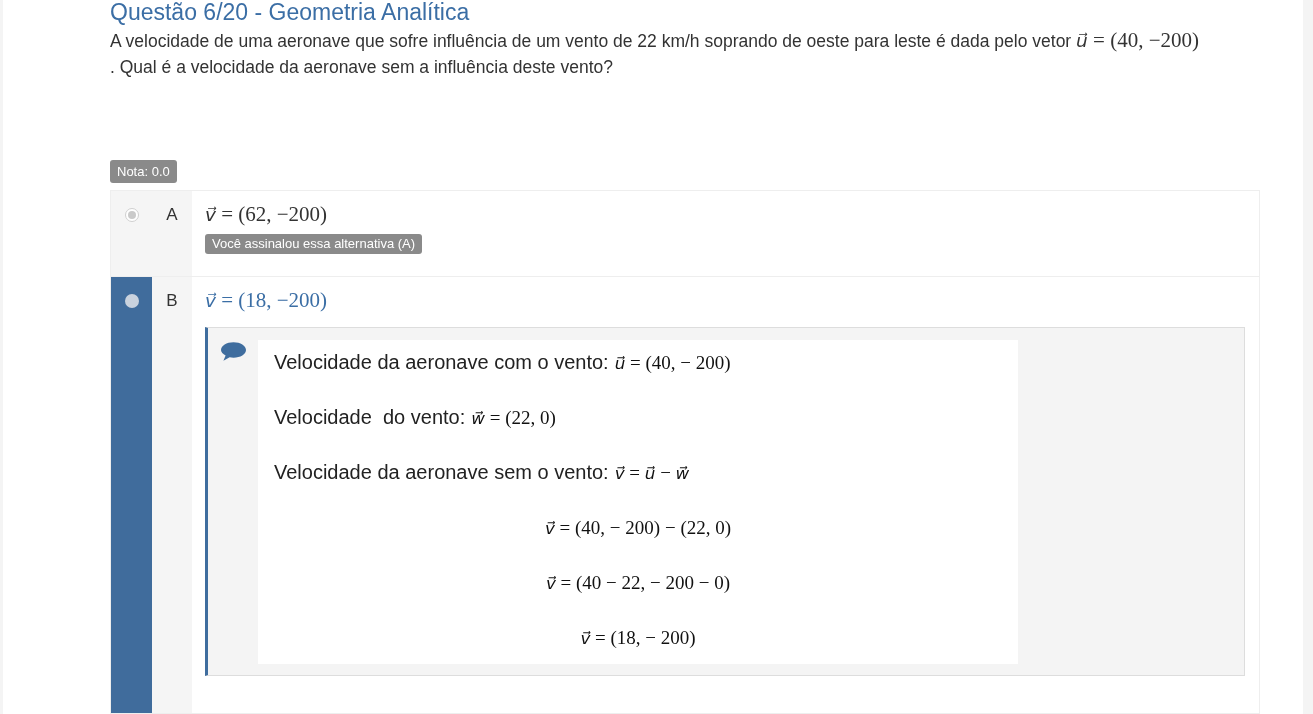 This screenshot has width=1313, height=714. I want to click on solution-equation: v⃗ = (18, − 200), so click(638, 637).